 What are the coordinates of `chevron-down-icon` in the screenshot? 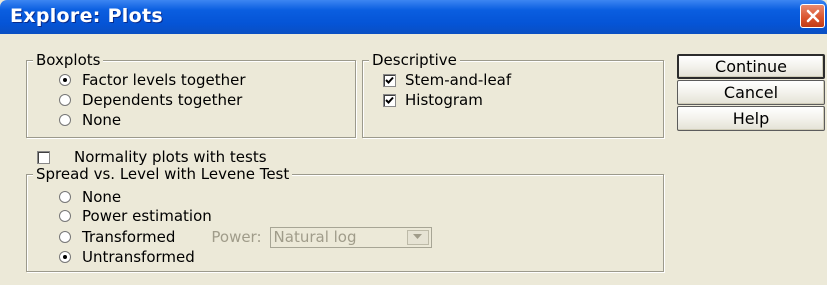 It's located at (418, 236).